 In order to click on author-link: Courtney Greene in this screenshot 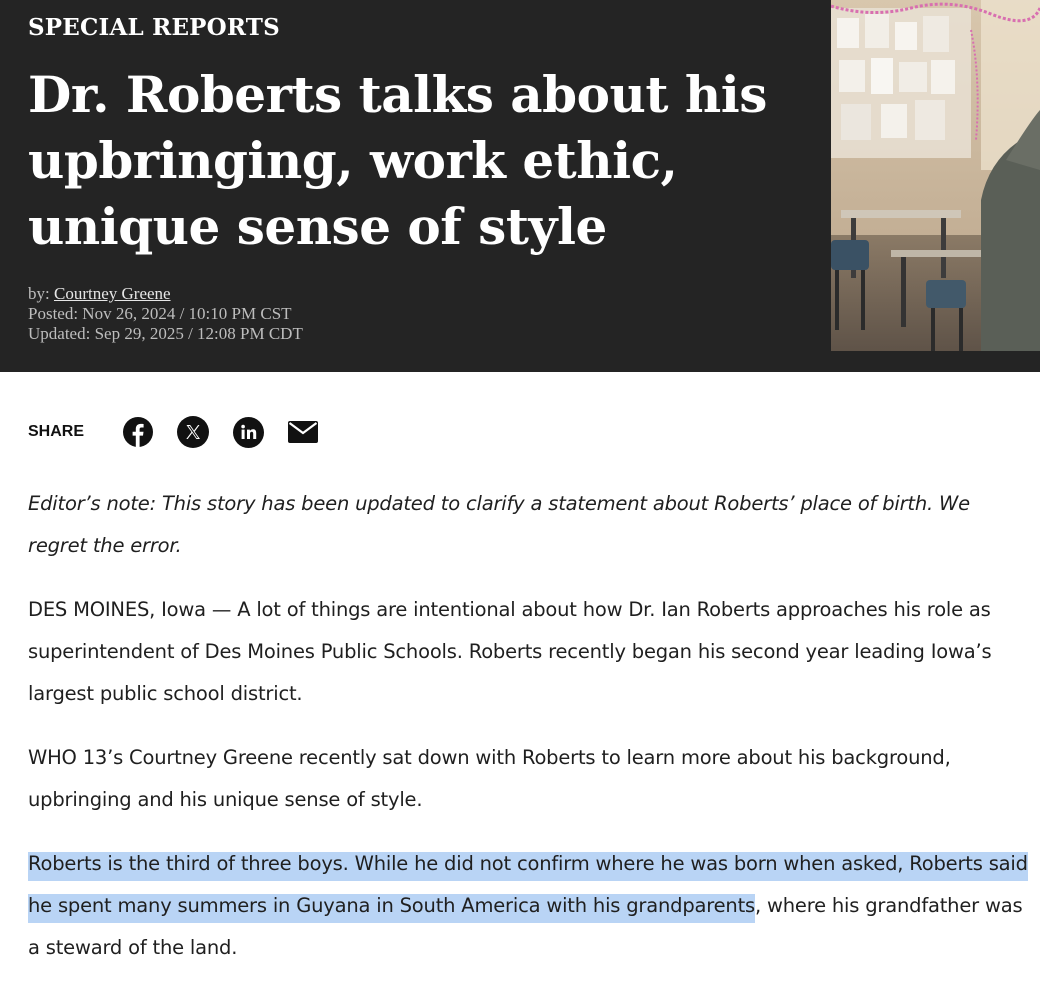, I will do `click(112, 293)`.